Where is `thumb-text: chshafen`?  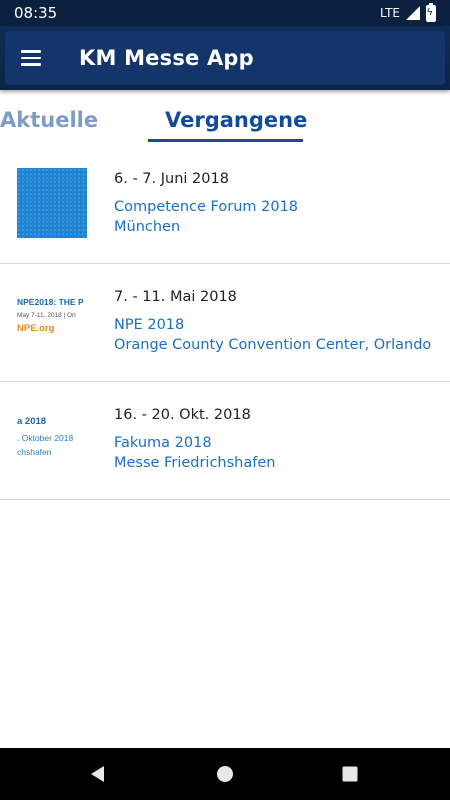 thumb-text: chshafen is located at coordinates (34, 452).